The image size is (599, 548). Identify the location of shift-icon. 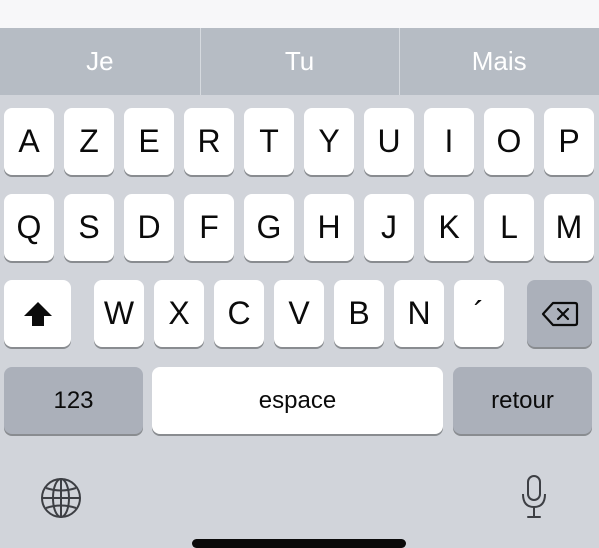
(38, 314).